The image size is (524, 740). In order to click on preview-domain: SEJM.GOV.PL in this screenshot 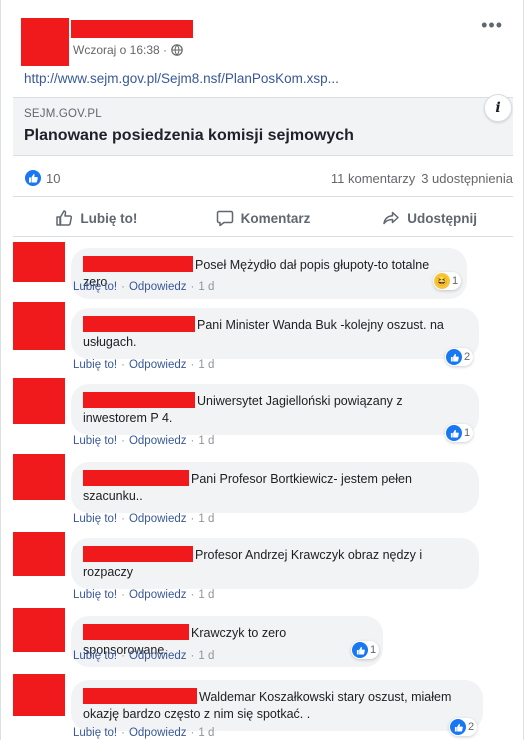, I will do `click(63, 114)`.